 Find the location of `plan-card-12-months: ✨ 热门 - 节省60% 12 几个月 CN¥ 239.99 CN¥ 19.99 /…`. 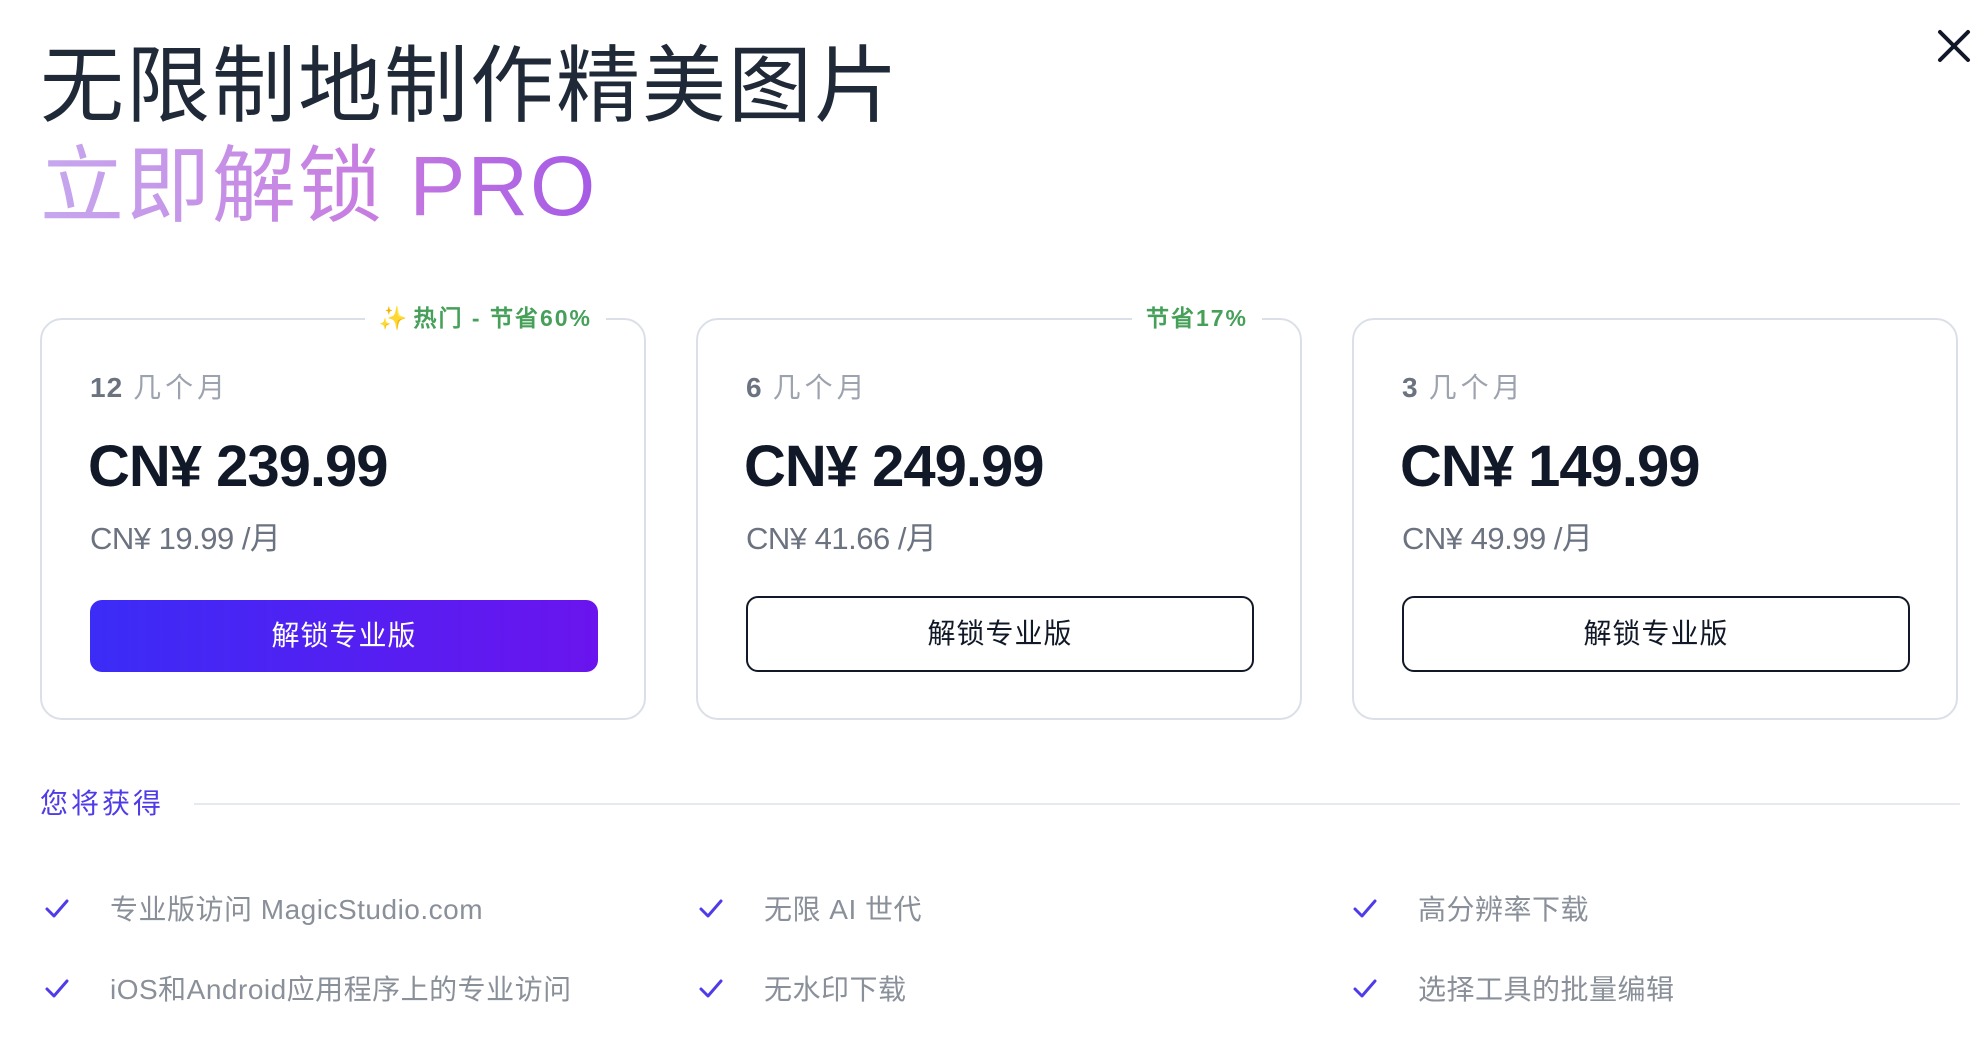

plan-card-12-months: ✨ 热门 - 节省60% 12 几个月 CN¥ 239.99 CN¥ 19.99 /… is located at coordinates (343, 511).